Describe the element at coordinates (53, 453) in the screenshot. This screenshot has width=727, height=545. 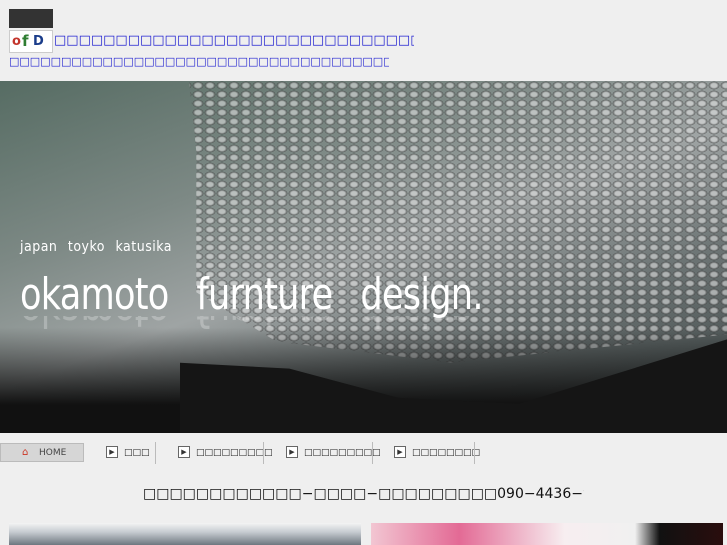
I see `nav-home-label: HOME` at that location.